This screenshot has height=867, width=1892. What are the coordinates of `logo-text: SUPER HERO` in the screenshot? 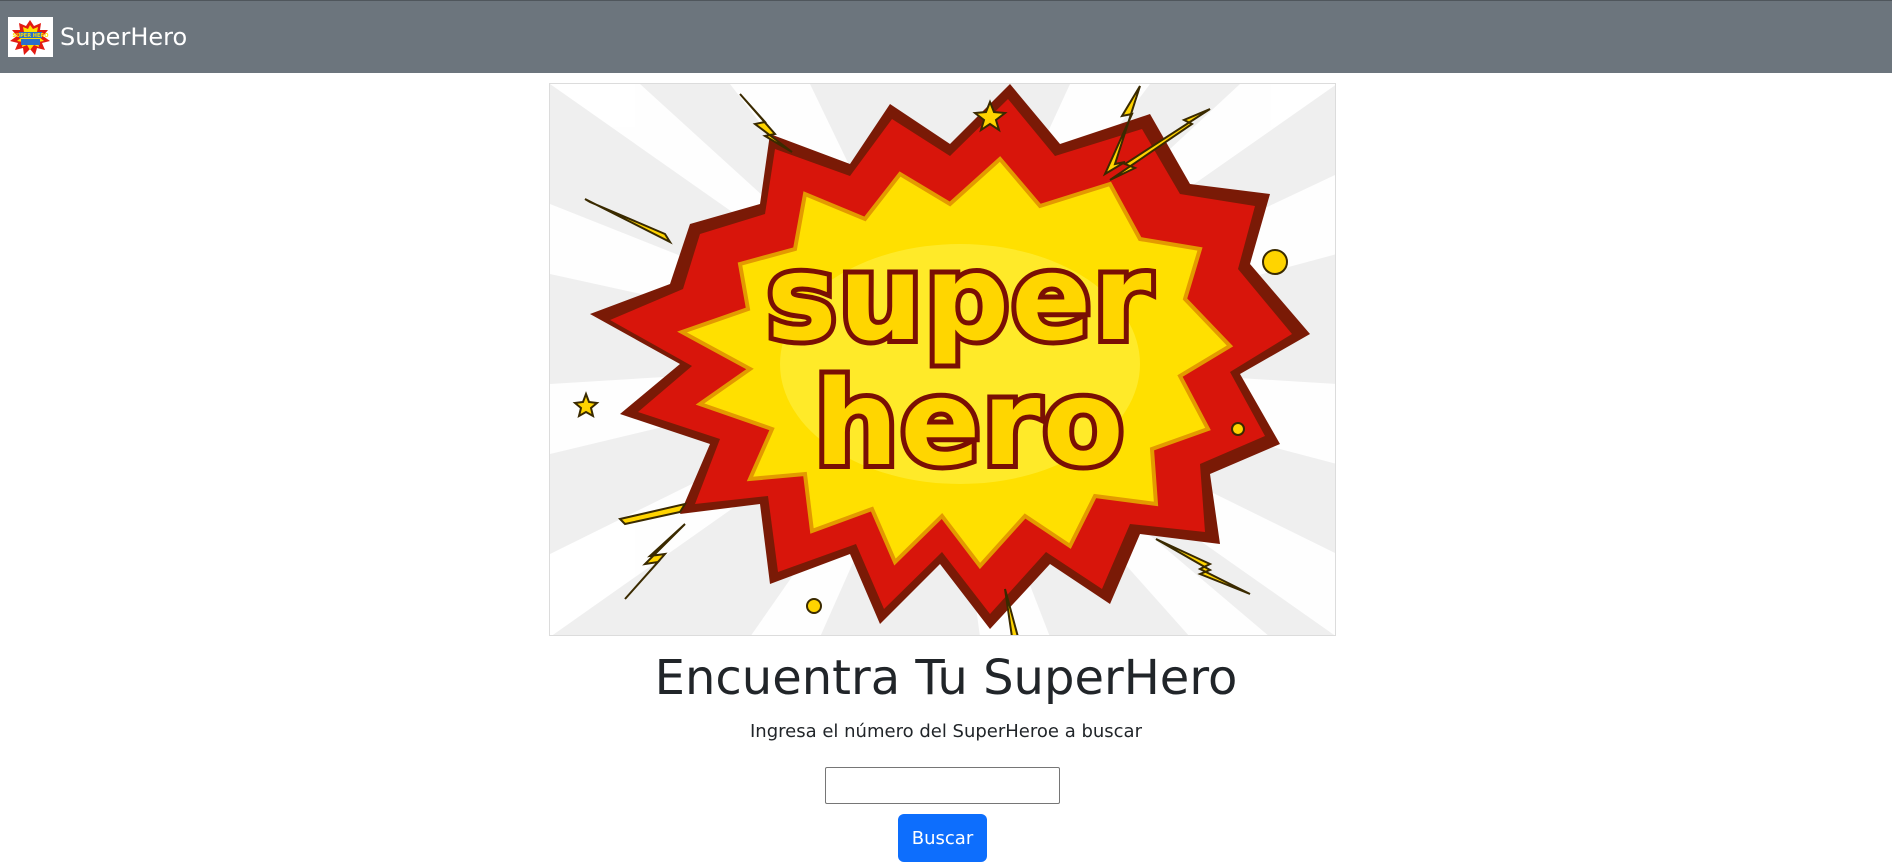 It's located at (30, 36).